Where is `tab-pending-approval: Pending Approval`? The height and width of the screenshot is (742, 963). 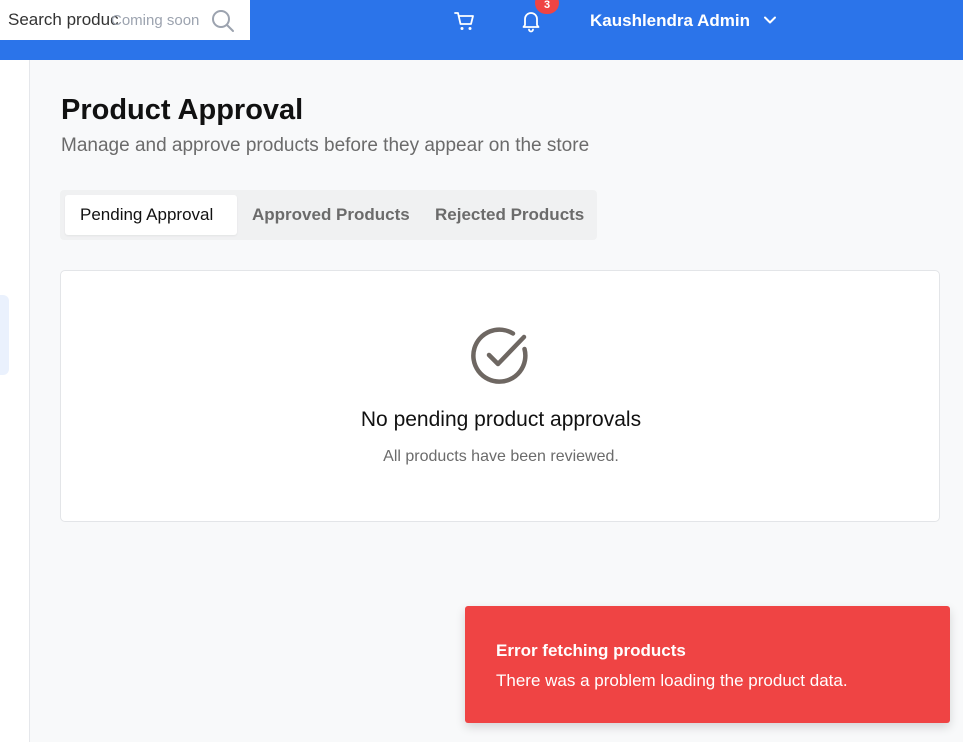 tab-pending-approval: Pending Approval is located at coordinates (151, 215).